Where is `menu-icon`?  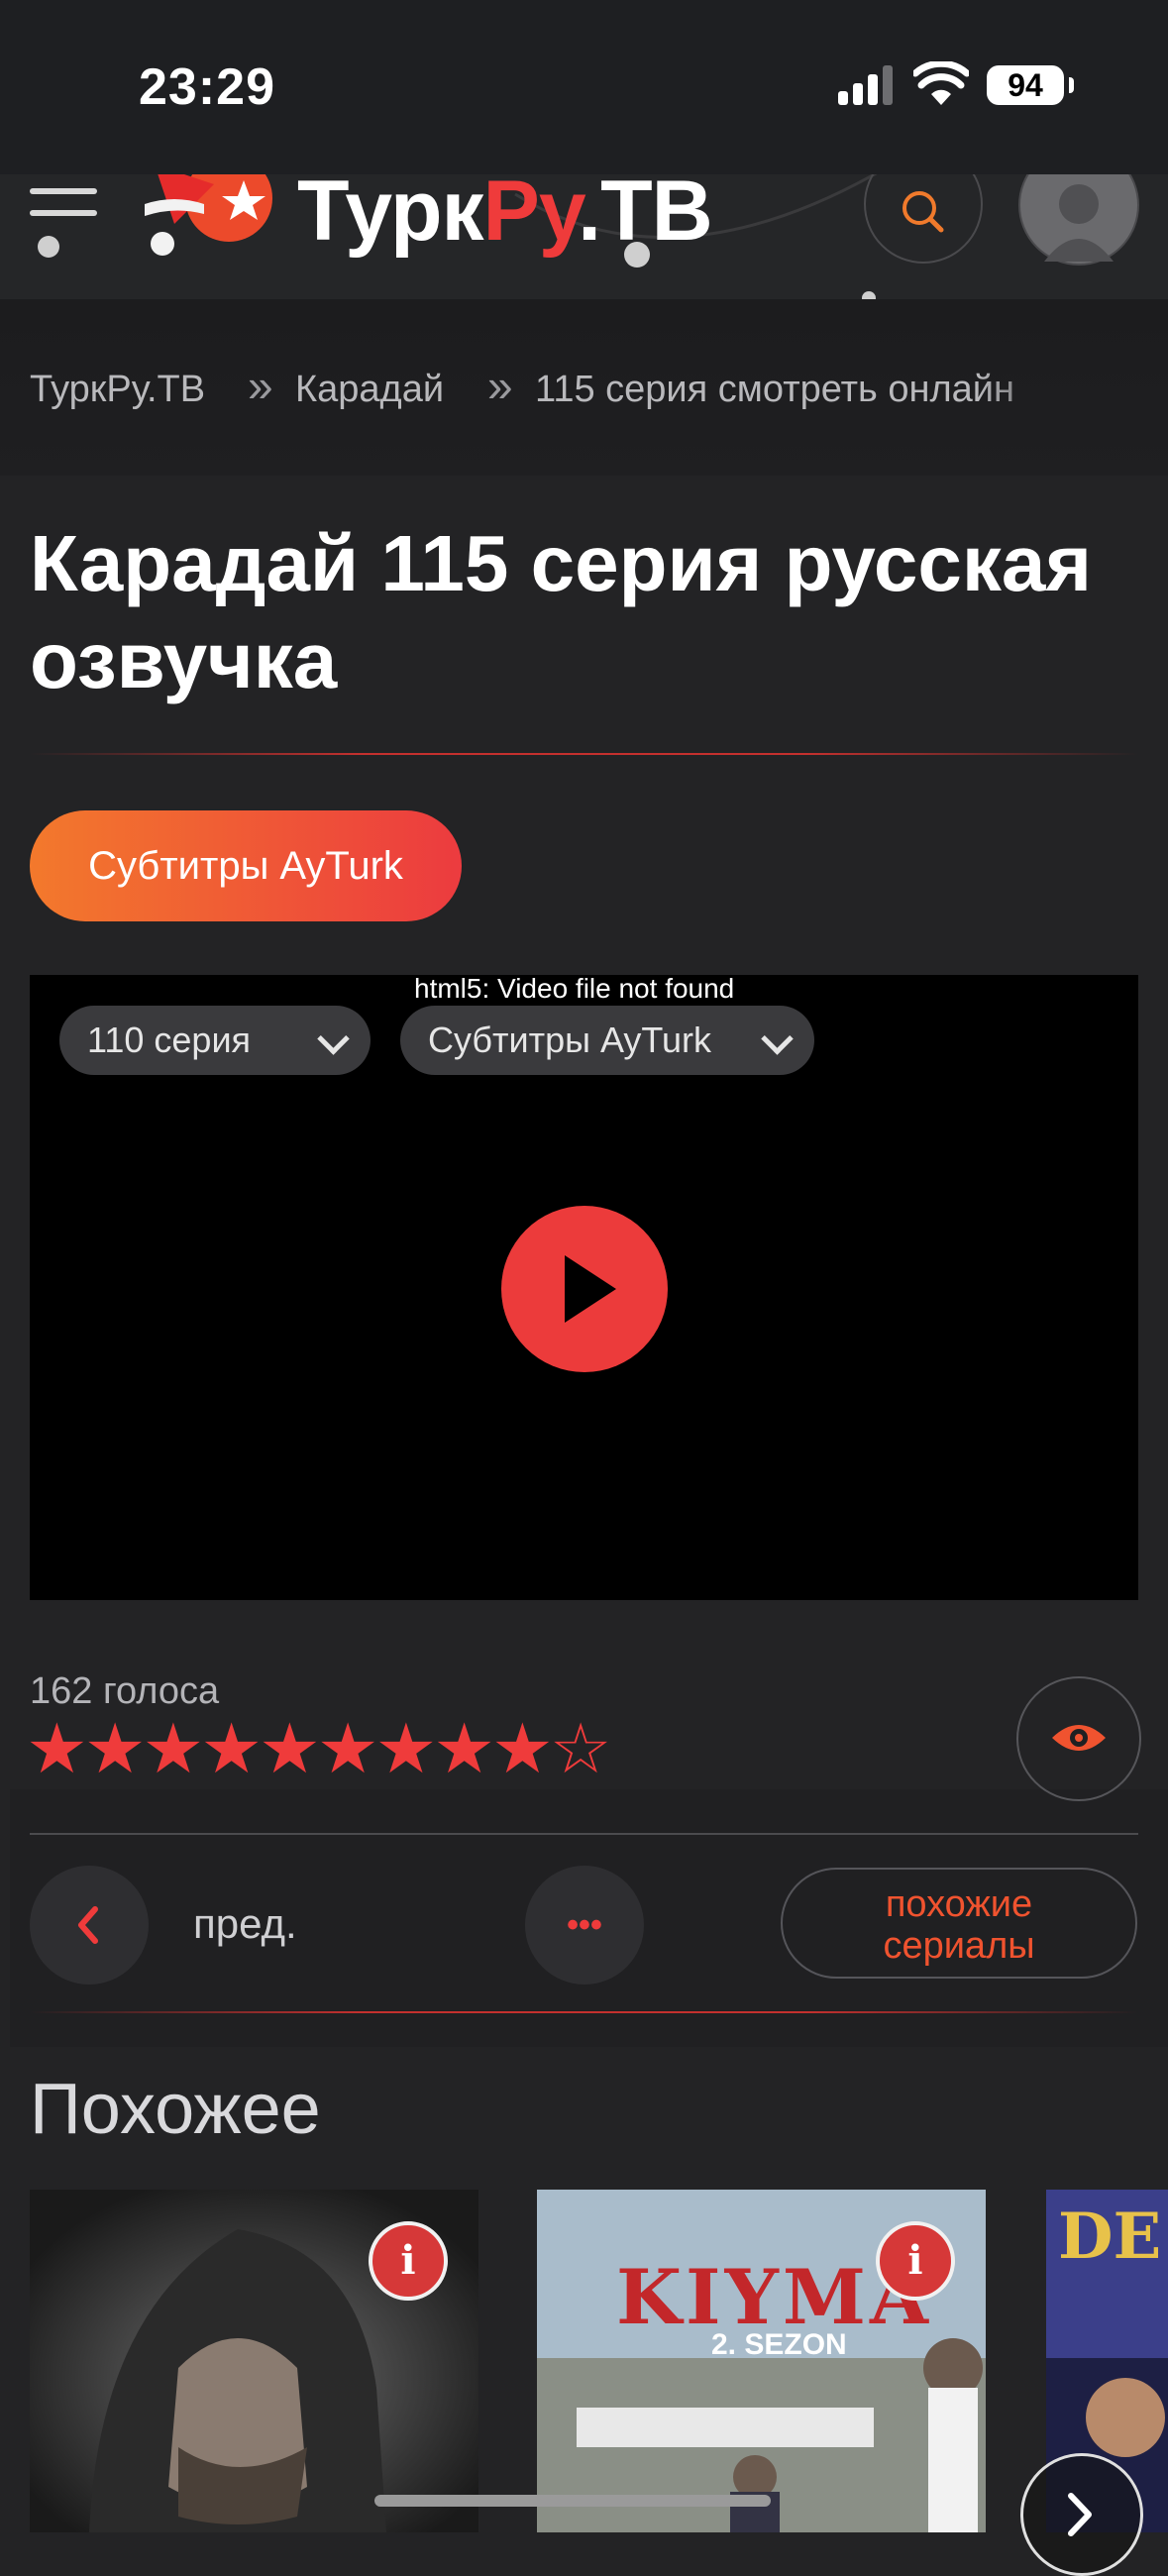 menu-icon is located at coordinates (63, 191).